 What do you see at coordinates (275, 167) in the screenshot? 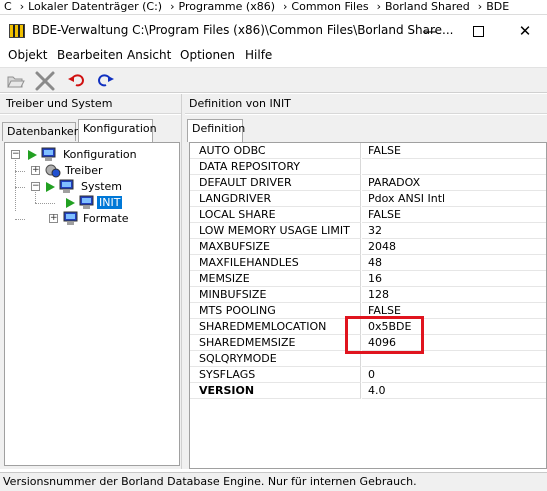
I see `property-name: DATA REPOSITORY` at bounding box center [275, 167].